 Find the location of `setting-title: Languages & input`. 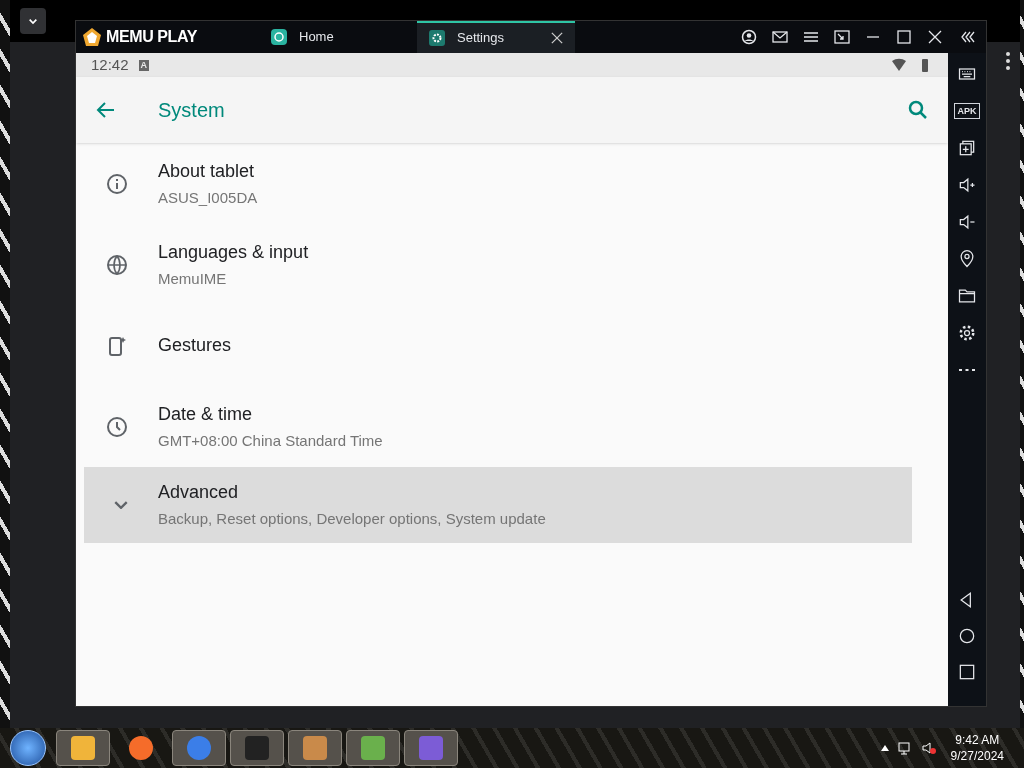

setting-title: Languages & input is located at coordinates (233, 252).